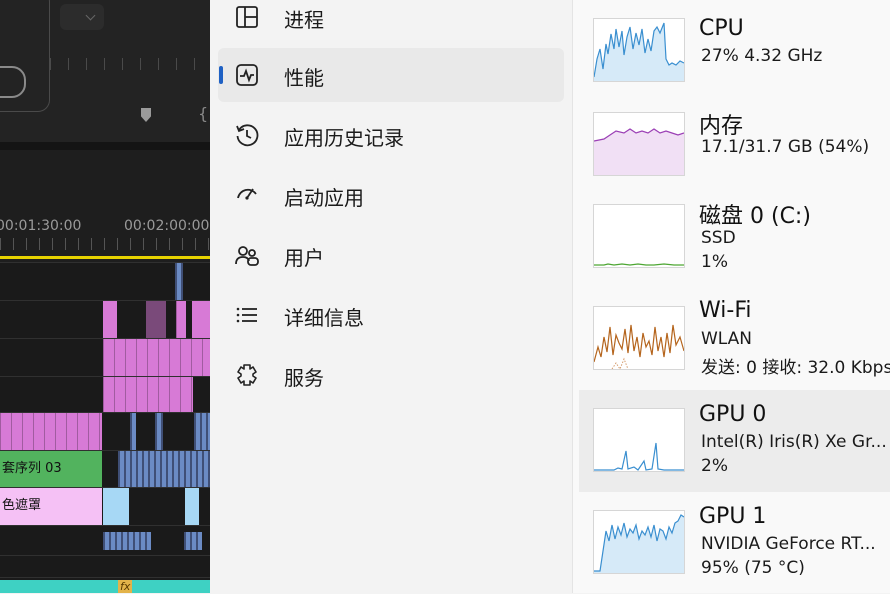  I want to click on memory-graph-chart, so click(639, 151).